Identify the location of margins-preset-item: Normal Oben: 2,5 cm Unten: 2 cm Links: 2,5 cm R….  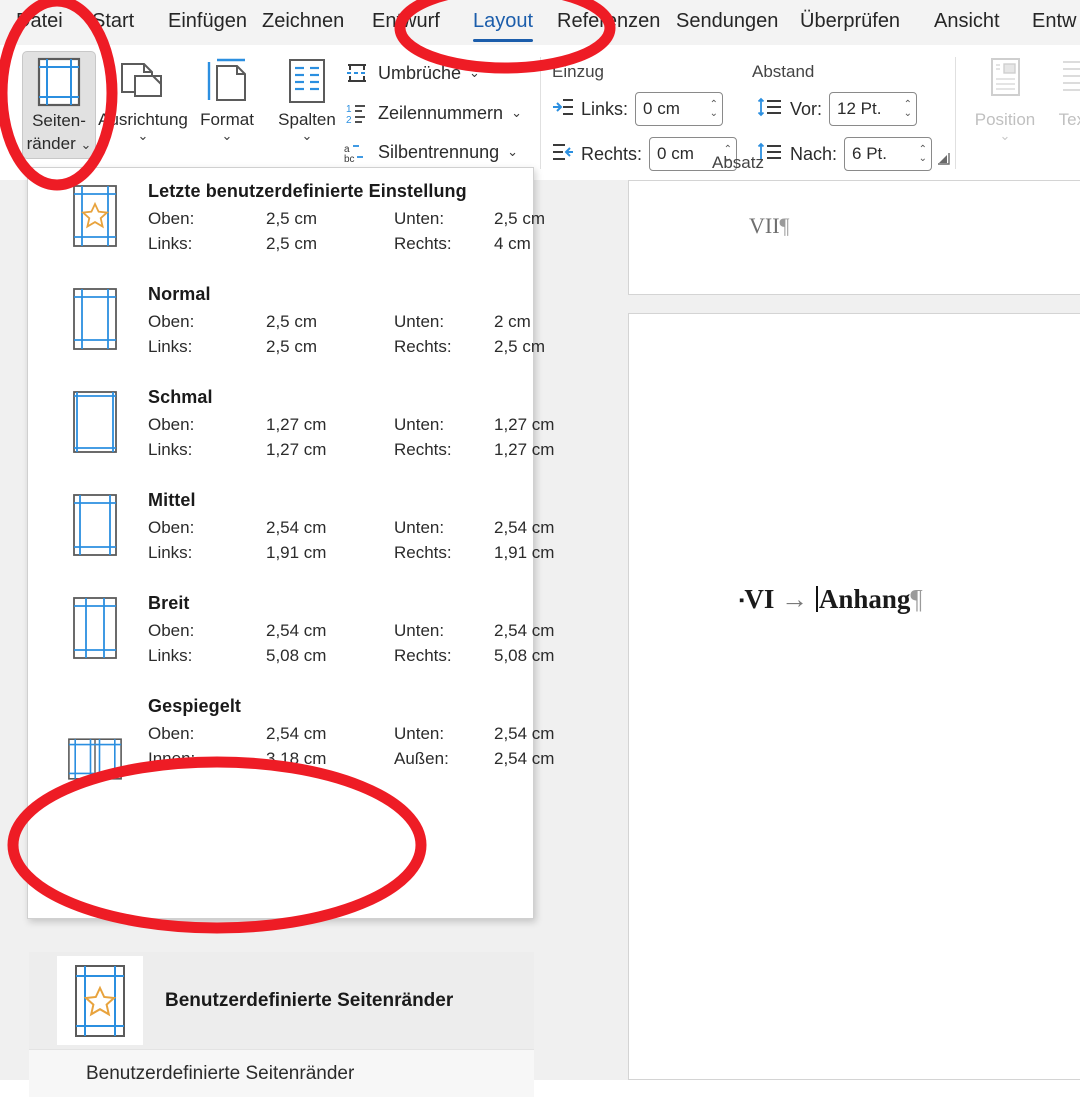
(286, 331).